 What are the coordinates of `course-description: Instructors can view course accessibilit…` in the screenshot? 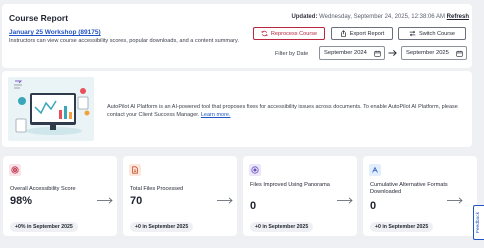 It's located at (124, 41).